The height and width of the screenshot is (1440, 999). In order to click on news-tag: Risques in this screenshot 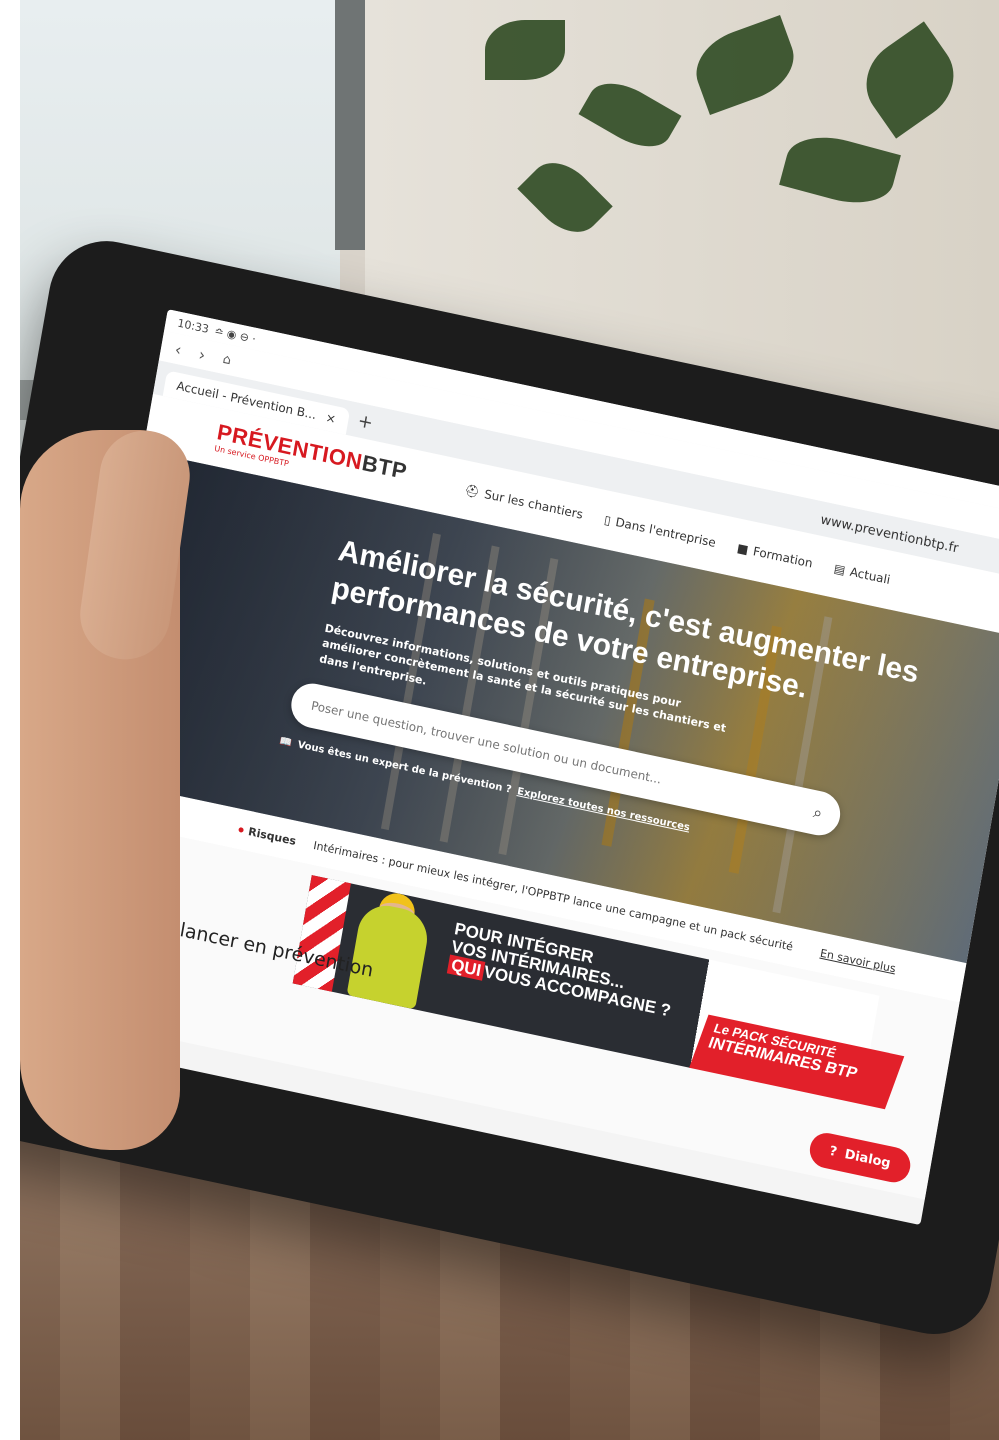, I will do `click(268, 835)`.